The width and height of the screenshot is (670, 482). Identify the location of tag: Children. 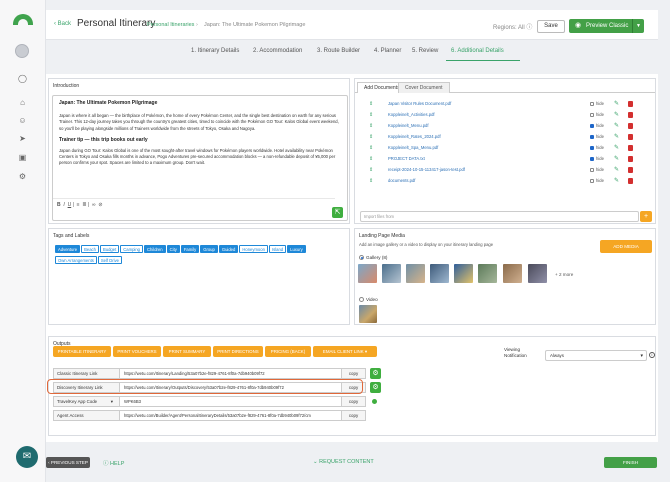
(155, 249).